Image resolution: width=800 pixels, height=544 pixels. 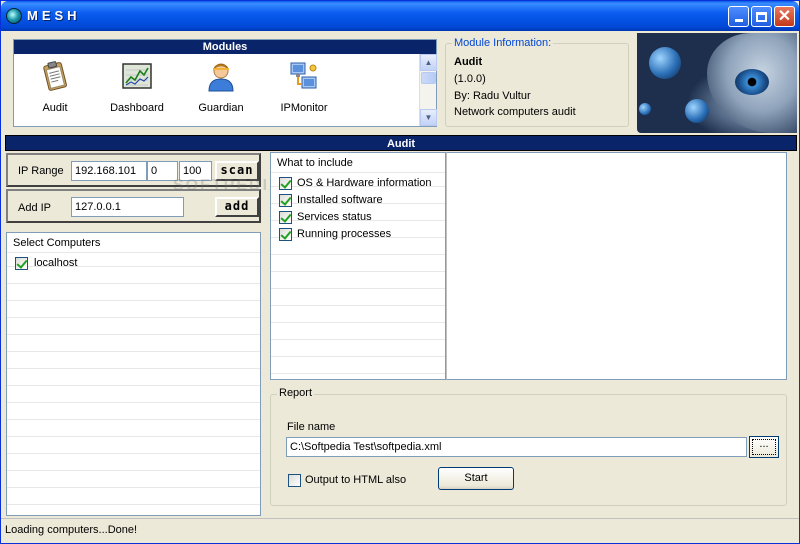 What do you see at coordinates (237, 207) in the screenshot?
I see `add-button: add` at bounding box center [237, 207].